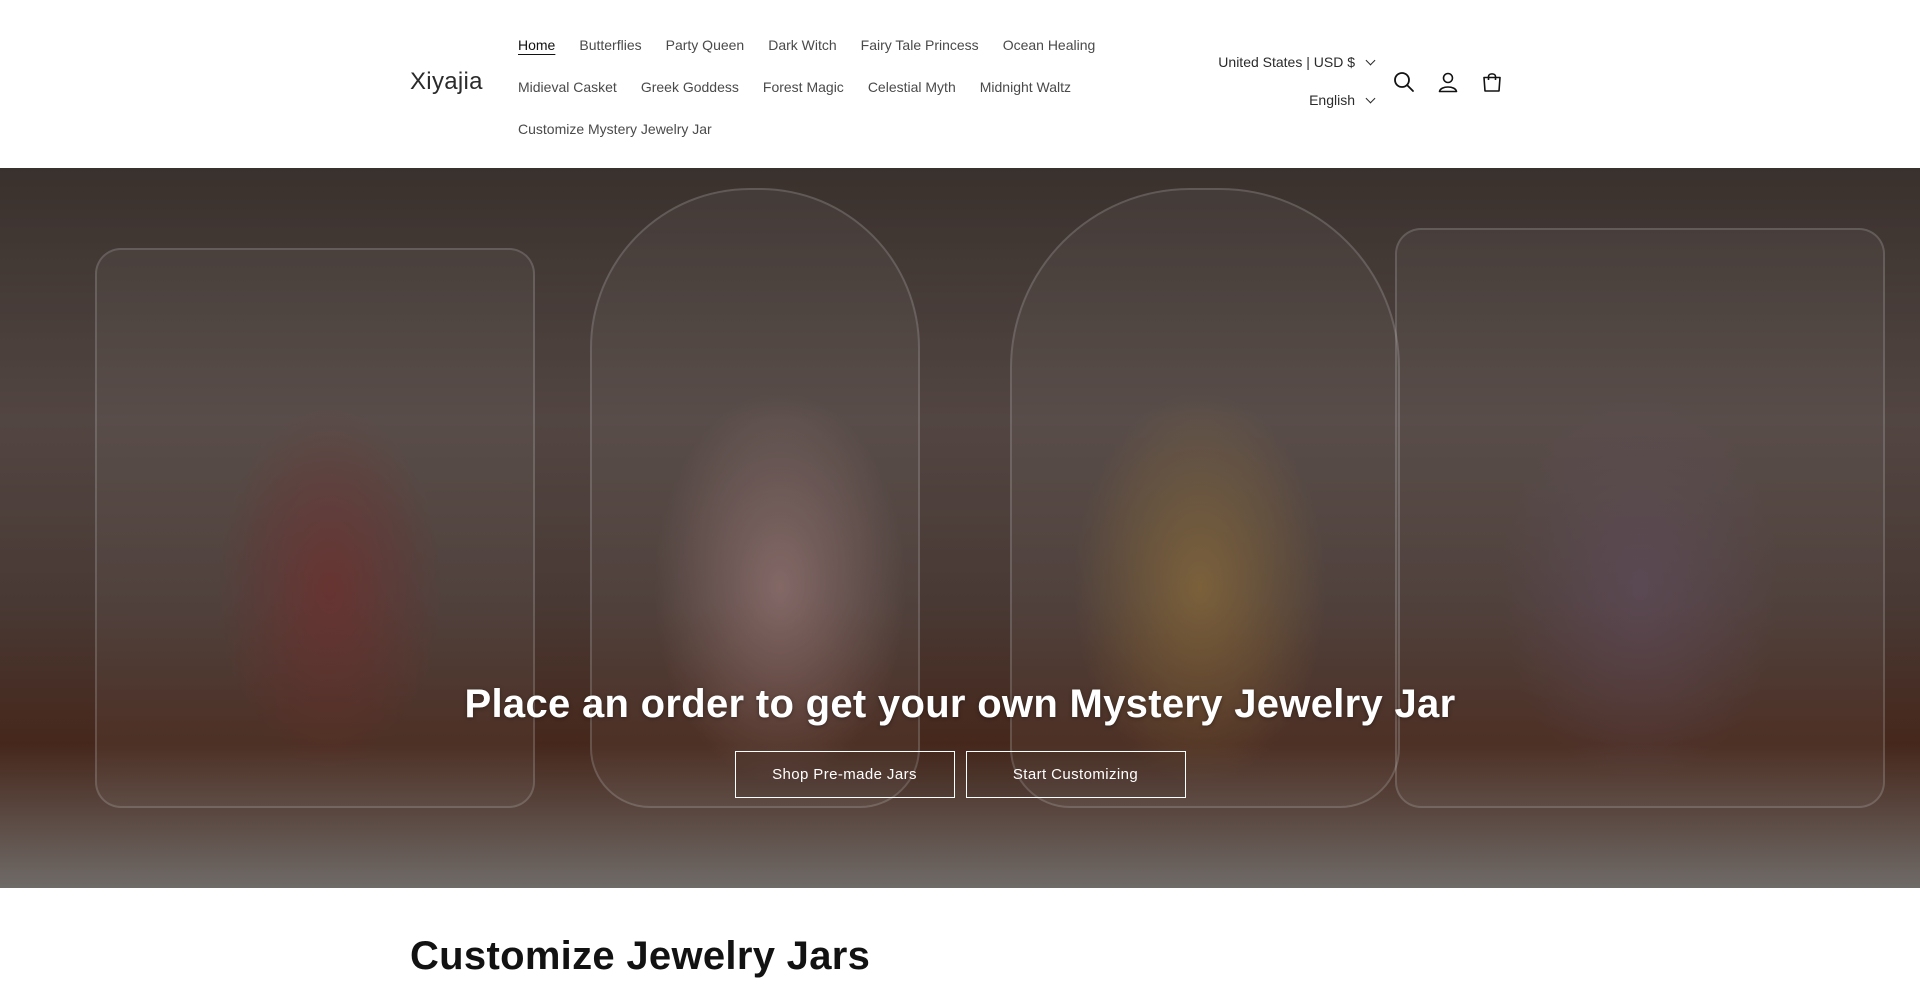 The height and width of the screenshot is (993, 1920). What do you see at coordinates (1297, 81) in the screenshot?
I see `localization-selectors: United States | USD $ English` at bounding box center [1297, 81].